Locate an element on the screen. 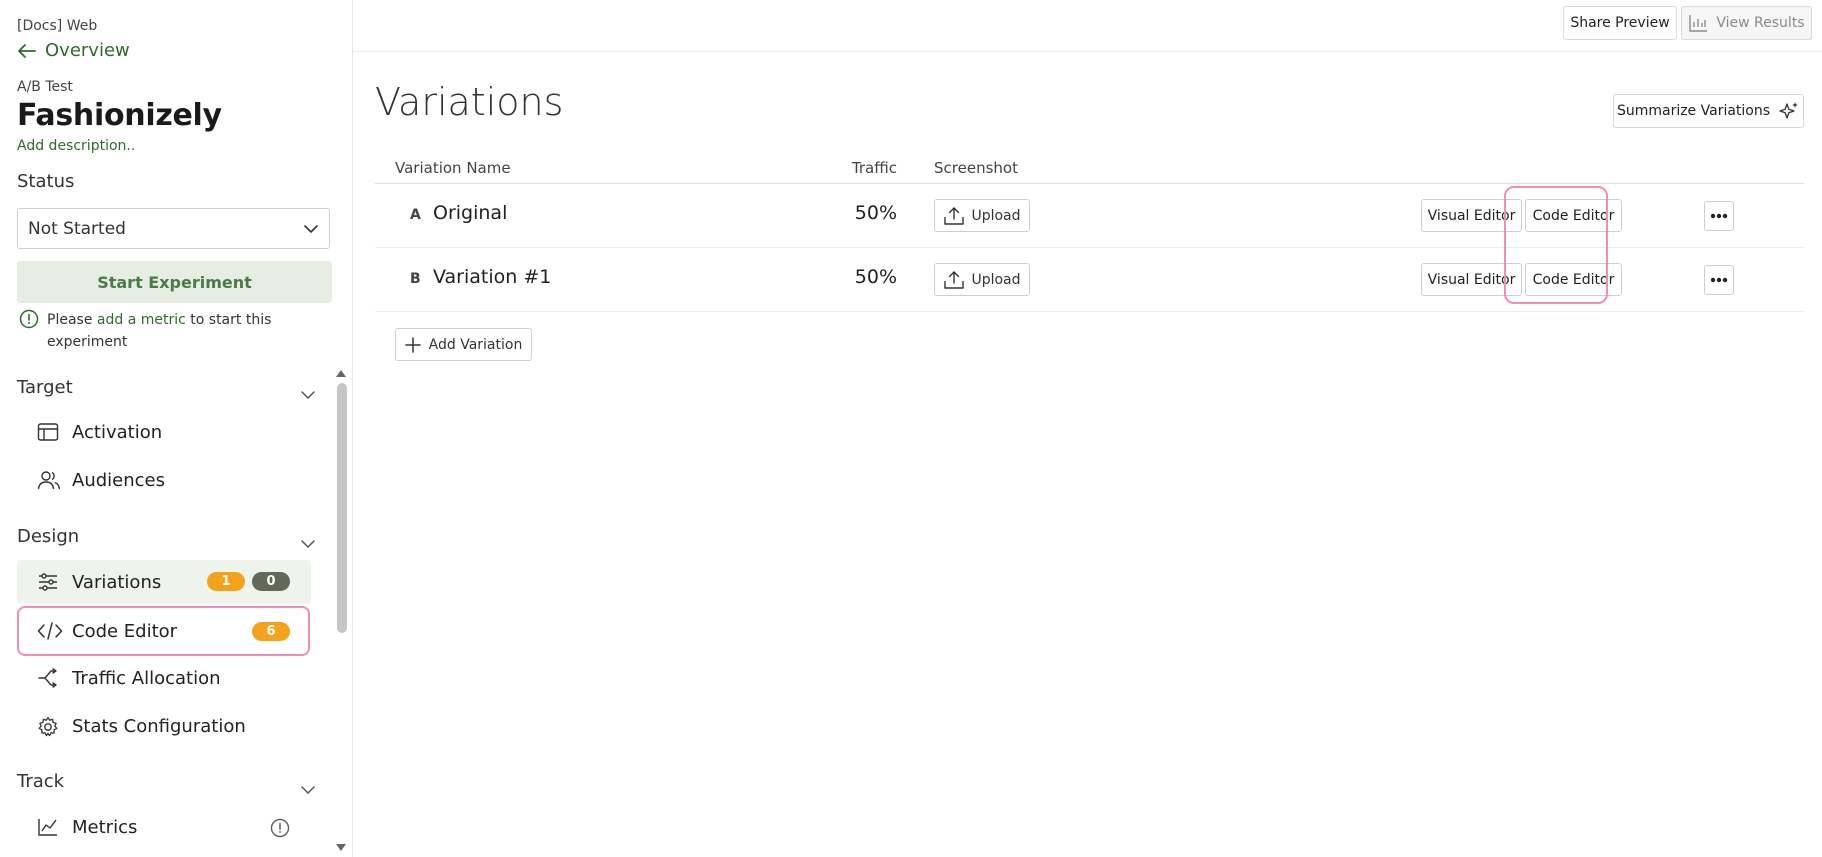  variation-letter: A is located at coordinates (415, 215).